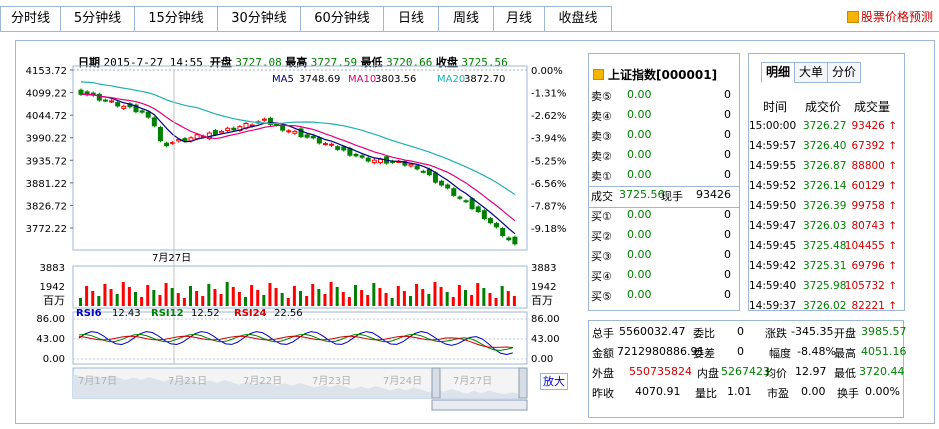 This screenshot has height=429, width=939. What do you see at coordinates (727, 174) in the screenshot?
I see `ob-volume: 0` at bounding box center [727, 174].